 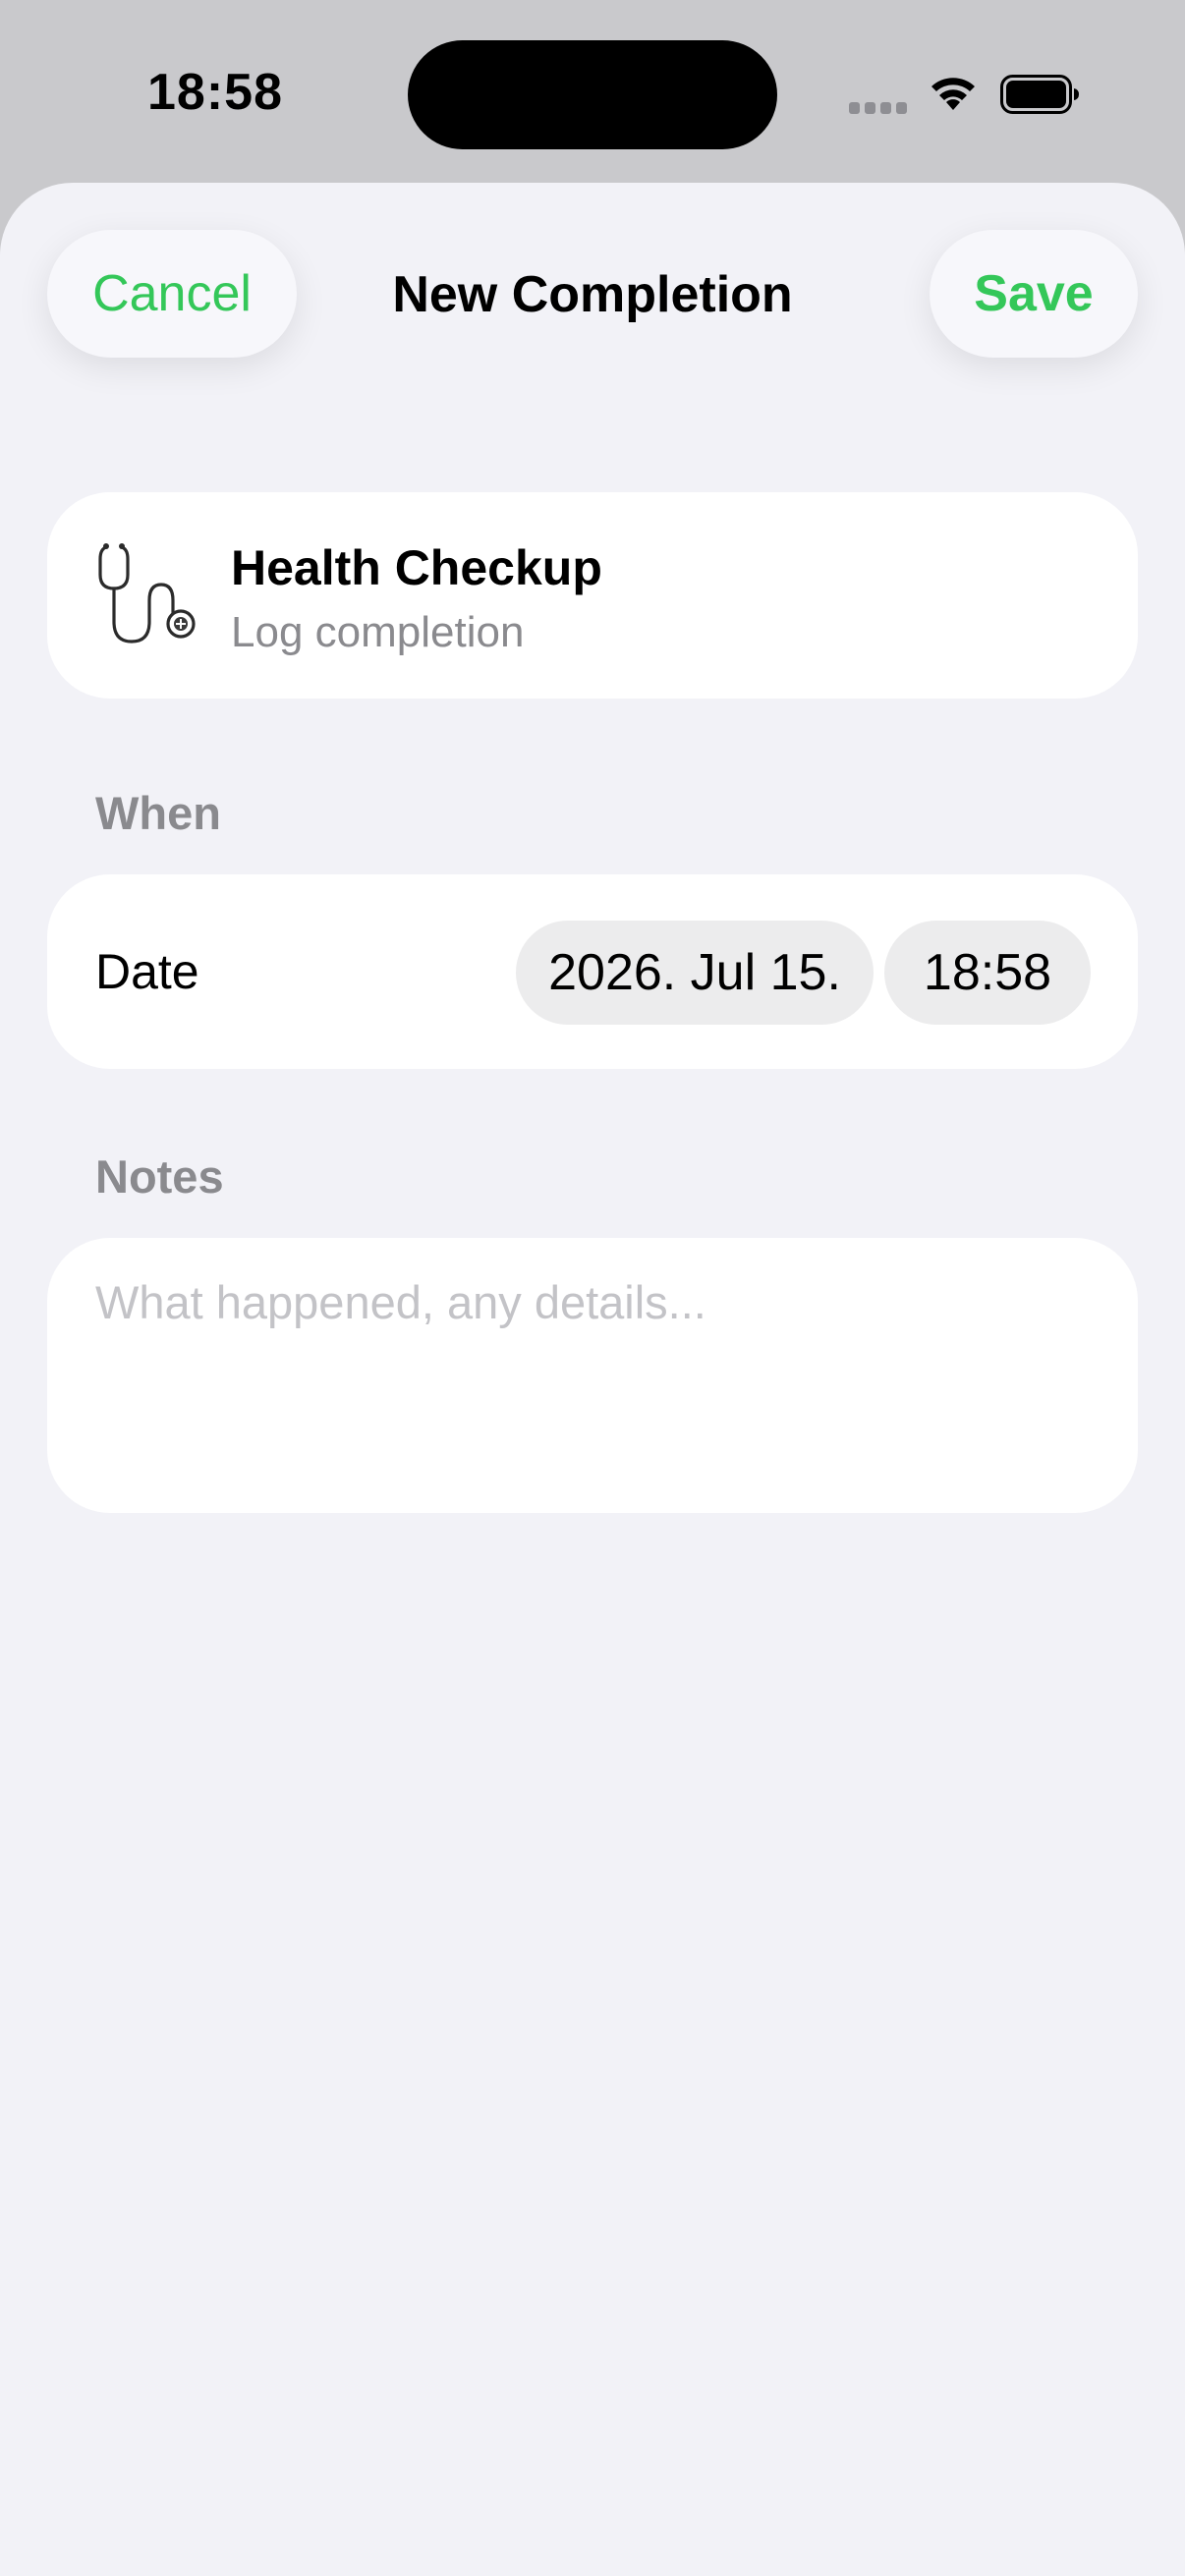 I want to click on dynamic-island, so click(x=592, y=94).